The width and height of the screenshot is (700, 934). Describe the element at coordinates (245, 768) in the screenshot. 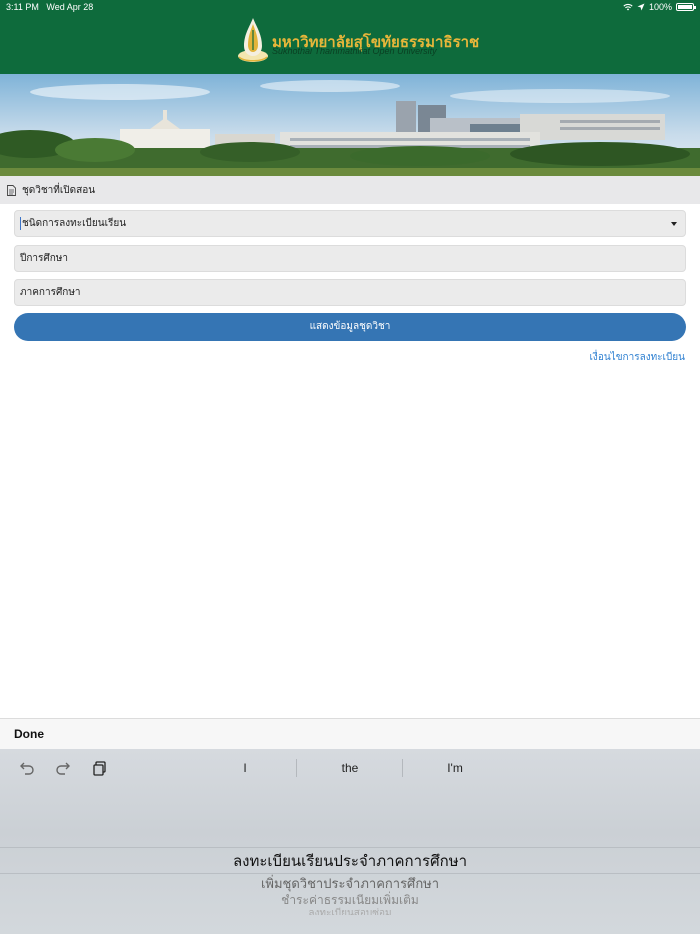

I see `suggestion-1: I` at that location.